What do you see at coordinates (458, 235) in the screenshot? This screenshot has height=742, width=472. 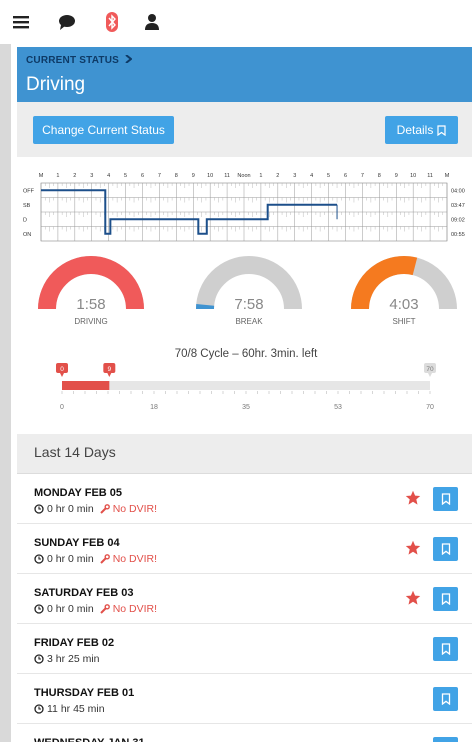 I see `duty-row-total: 00:55` at bounding box center [458, 235].